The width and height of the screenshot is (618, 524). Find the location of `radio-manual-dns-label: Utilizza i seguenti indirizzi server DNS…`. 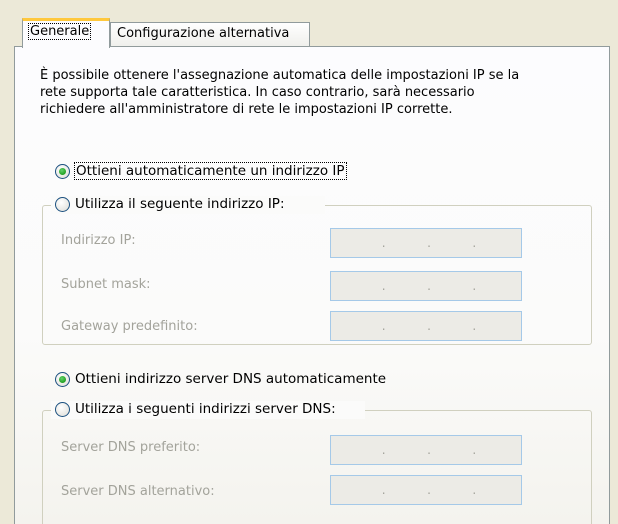

radio-manual-dns-label: Utilizza i seguenti indirizzi server DNS… is located at coordinates (205, 409).